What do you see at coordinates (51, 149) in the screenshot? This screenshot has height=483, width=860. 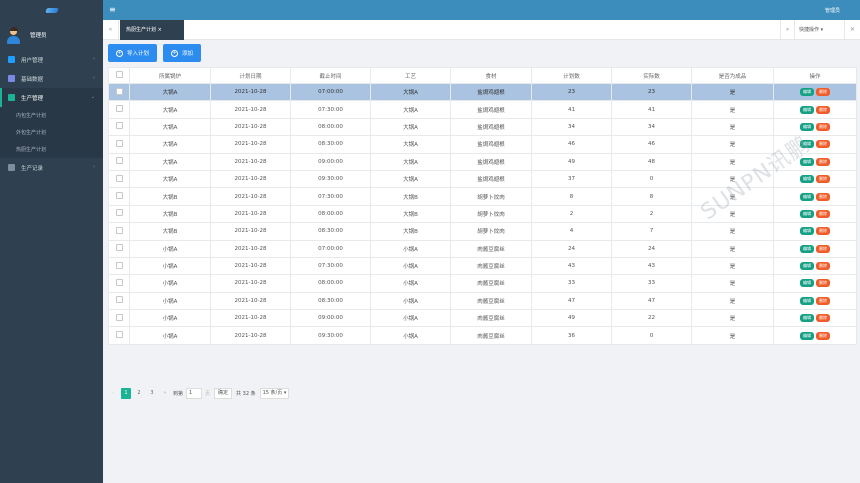 I see `sidebar-subitem-hot-kitchen-plan: 热厨生产计划` at bounding box center [51, 149].